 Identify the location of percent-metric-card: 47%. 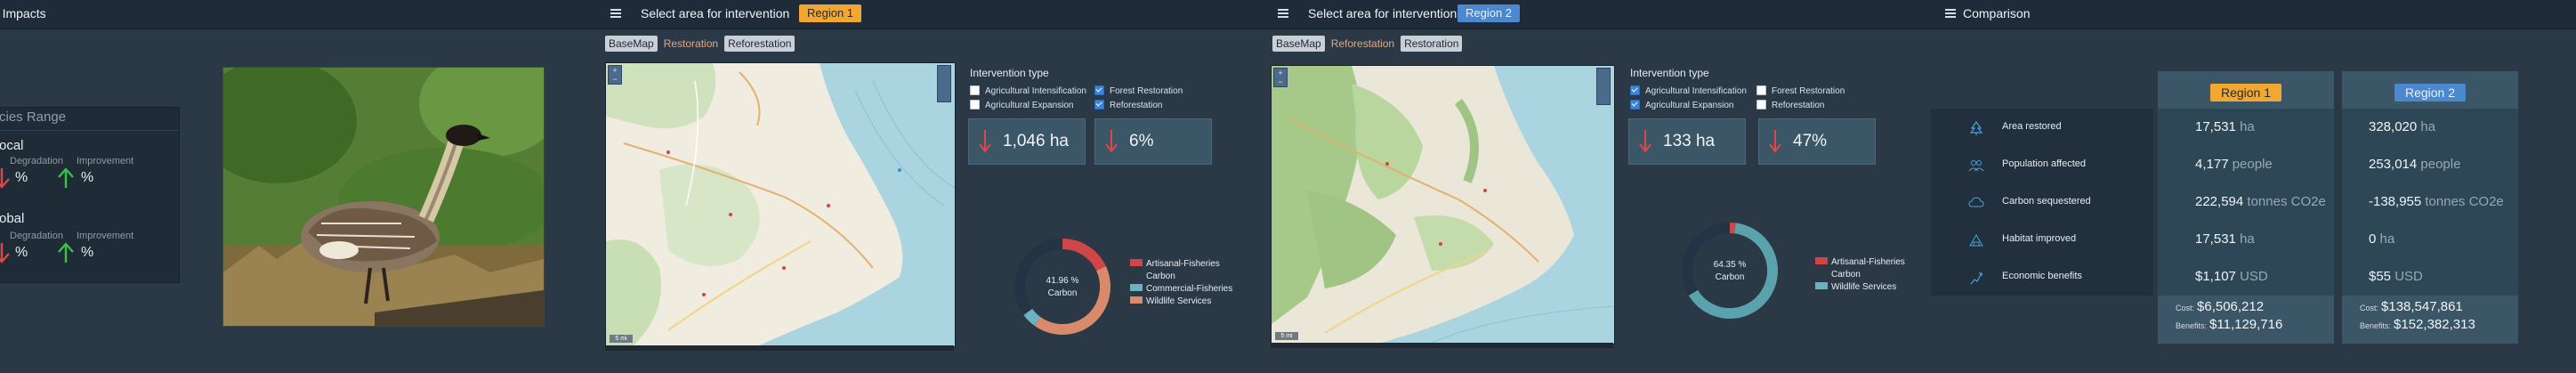
(1817, 142).